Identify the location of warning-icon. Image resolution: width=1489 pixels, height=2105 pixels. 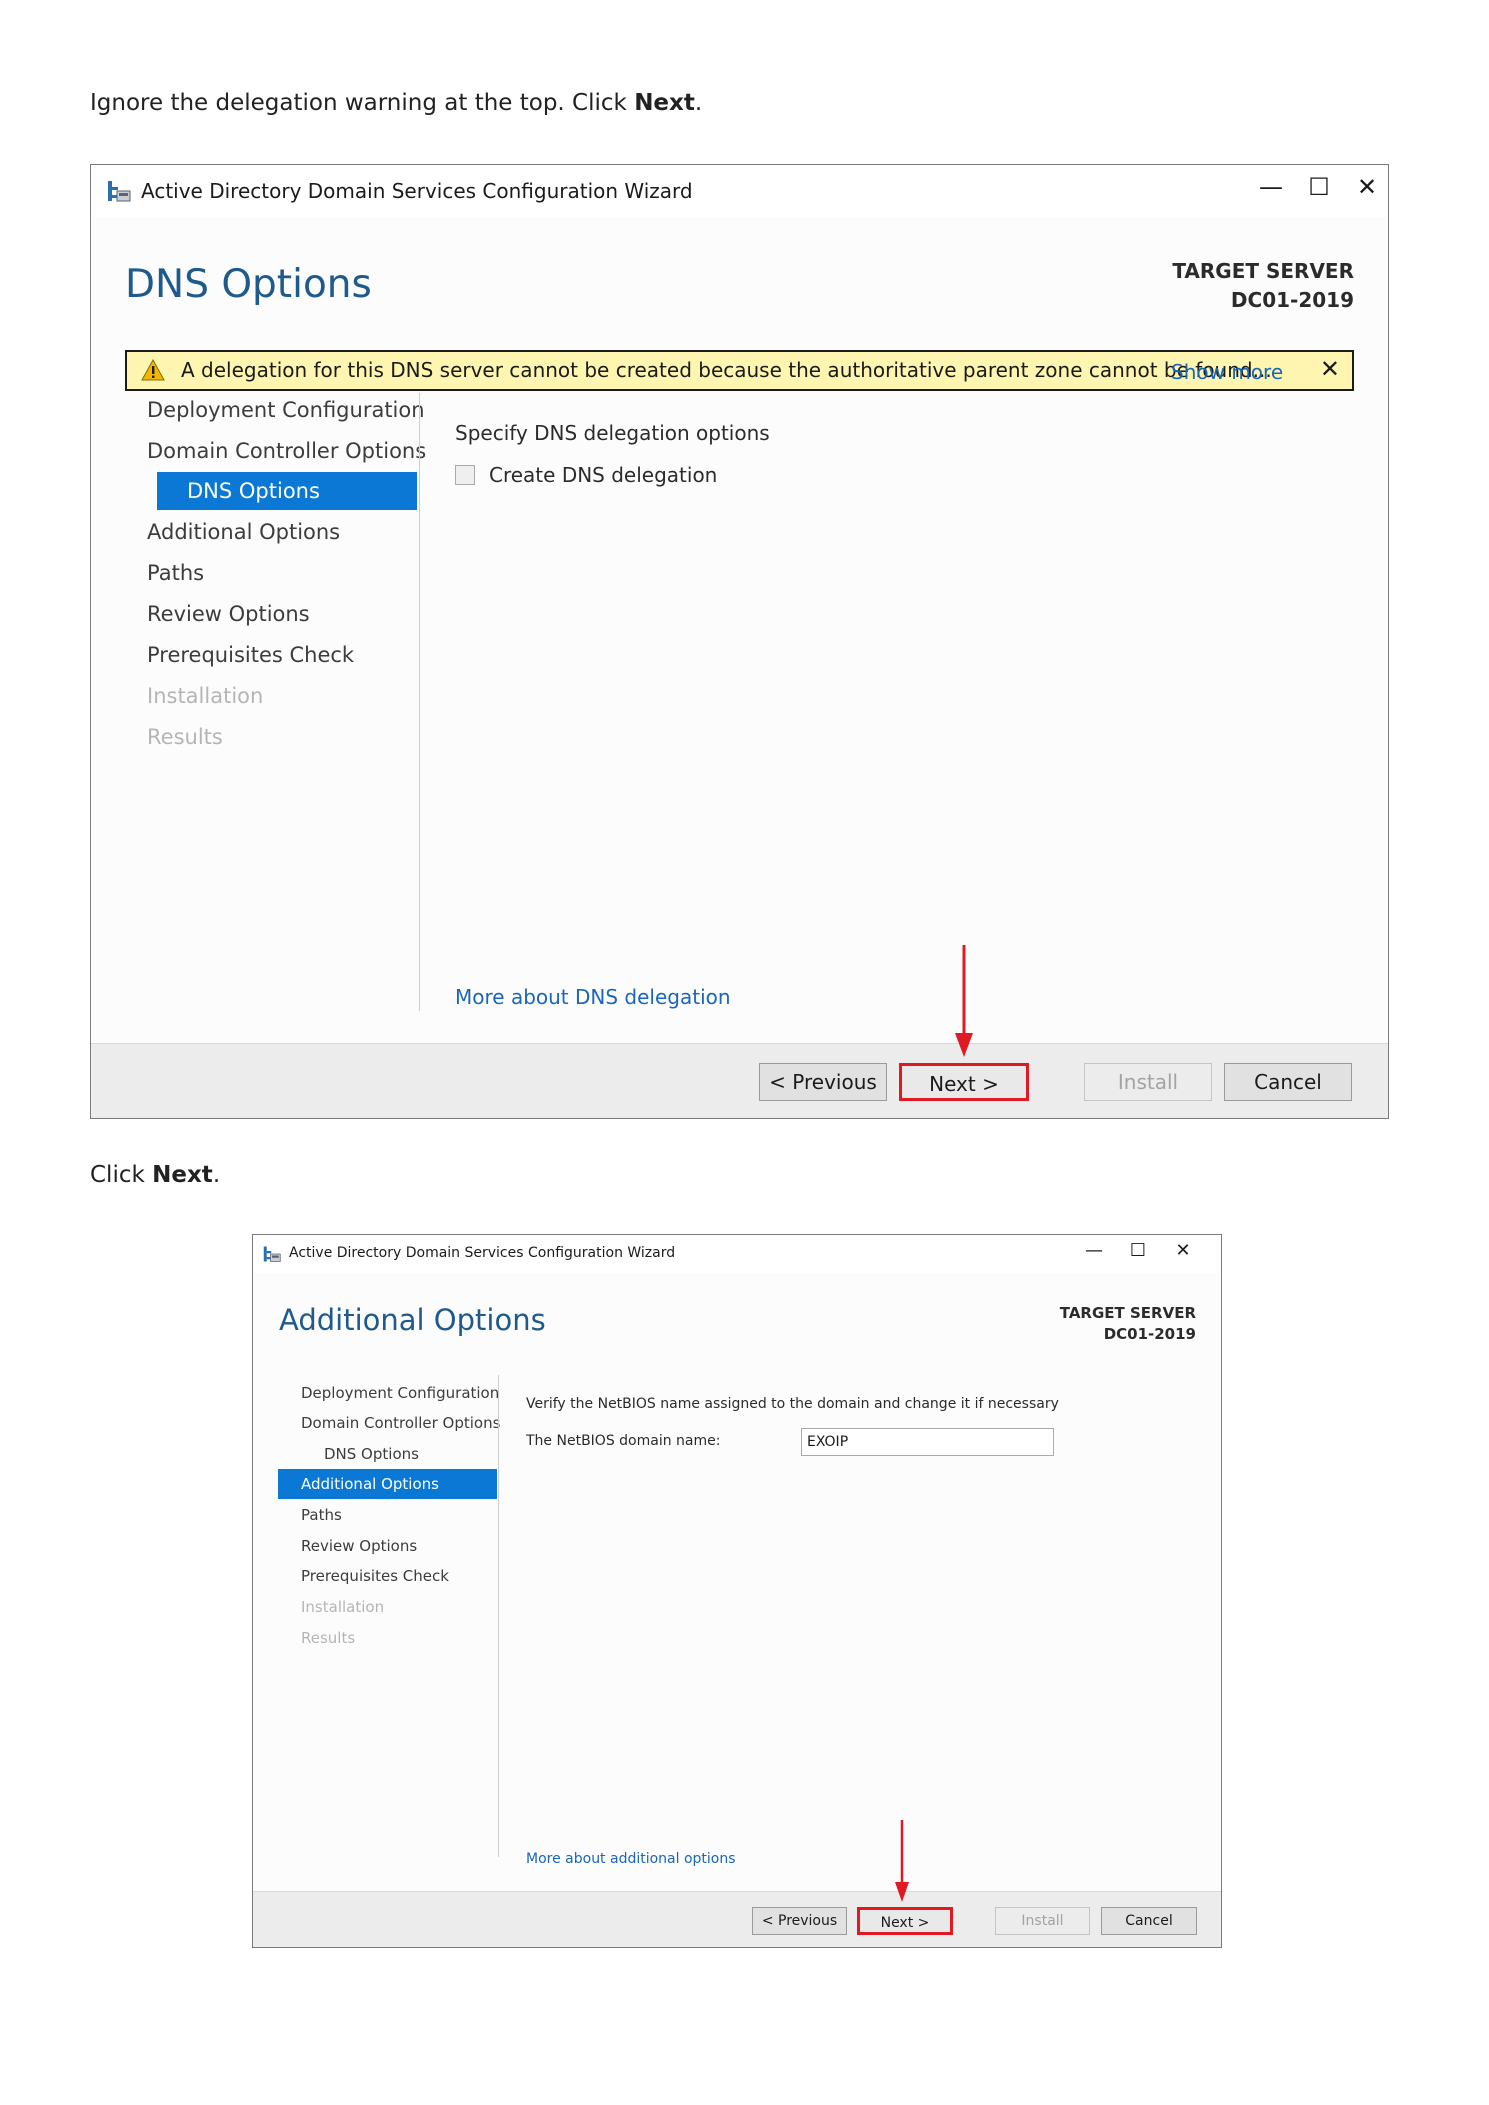
(153, 370).